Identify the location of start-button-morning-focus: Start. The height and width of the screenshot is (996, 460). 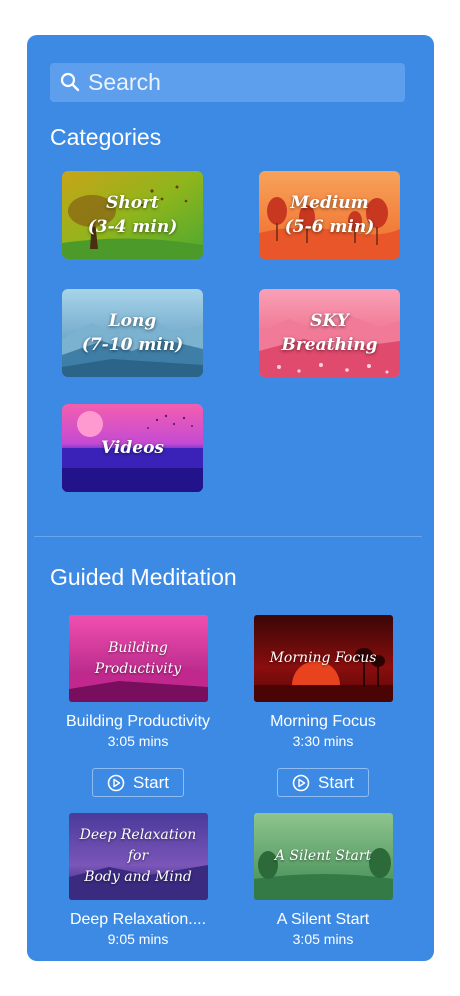
(323, 782).